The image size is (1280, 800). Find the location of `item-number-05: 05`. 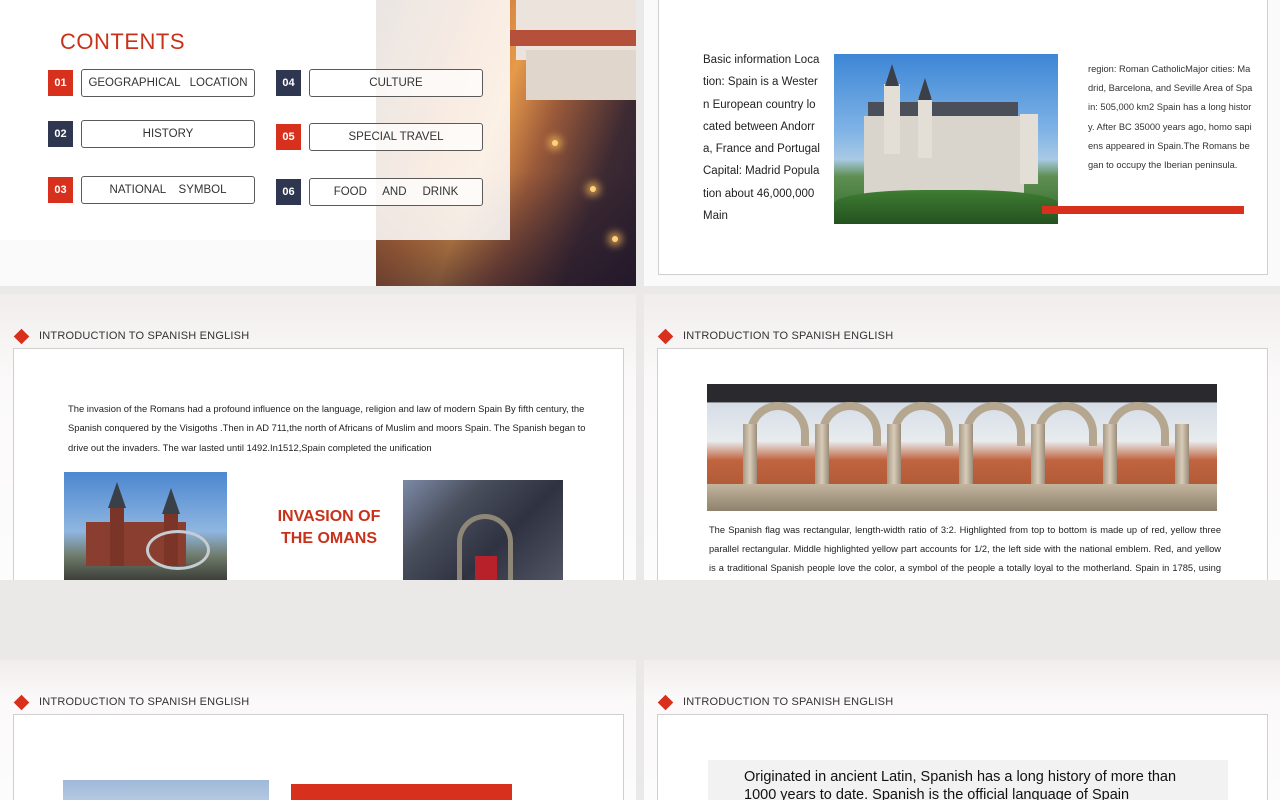

item-number-05: 05 is located at coordinates (288, 137).